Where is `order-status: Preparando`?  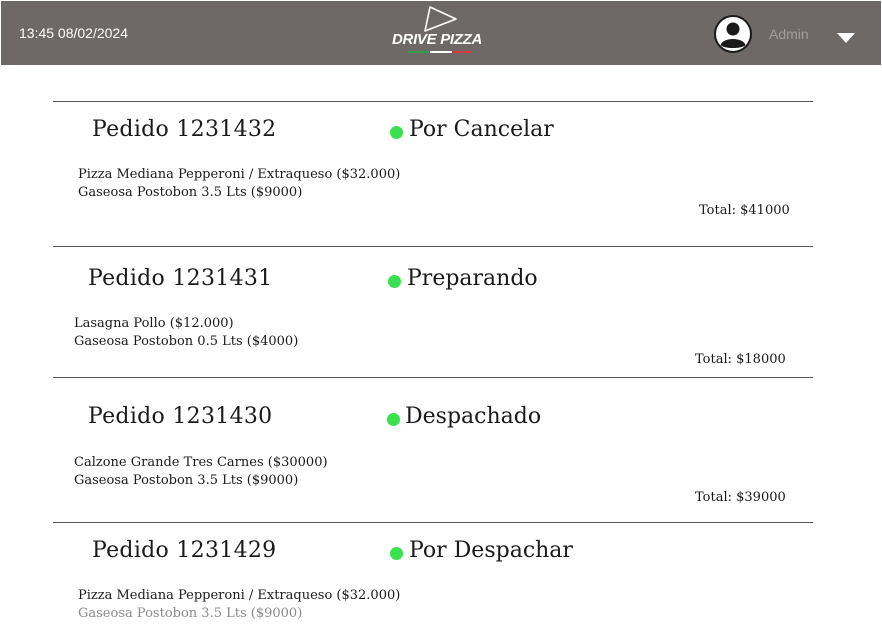
order-status: Preparando is located at coordinates (463, 278).